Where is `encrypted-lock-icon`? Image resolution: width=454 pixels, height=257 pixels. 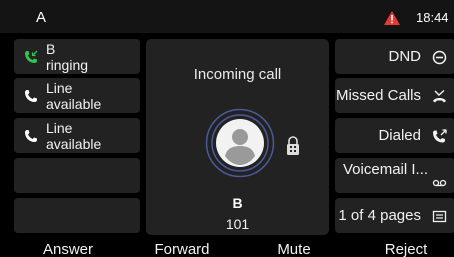 encrypted-lock-icon is located at coordinates (293, 145).